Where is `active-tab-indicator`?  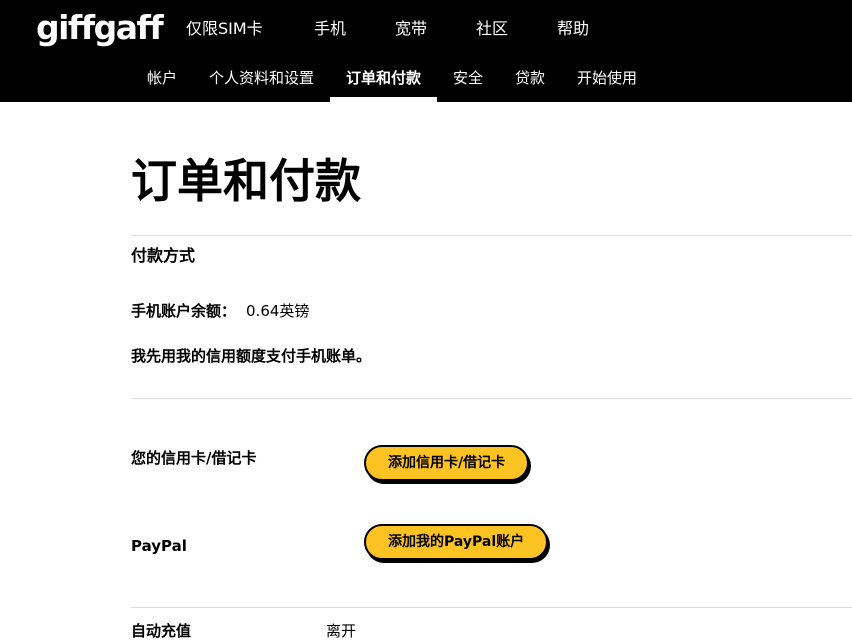 active-tab-indicator is located at coordinates (383, 99).